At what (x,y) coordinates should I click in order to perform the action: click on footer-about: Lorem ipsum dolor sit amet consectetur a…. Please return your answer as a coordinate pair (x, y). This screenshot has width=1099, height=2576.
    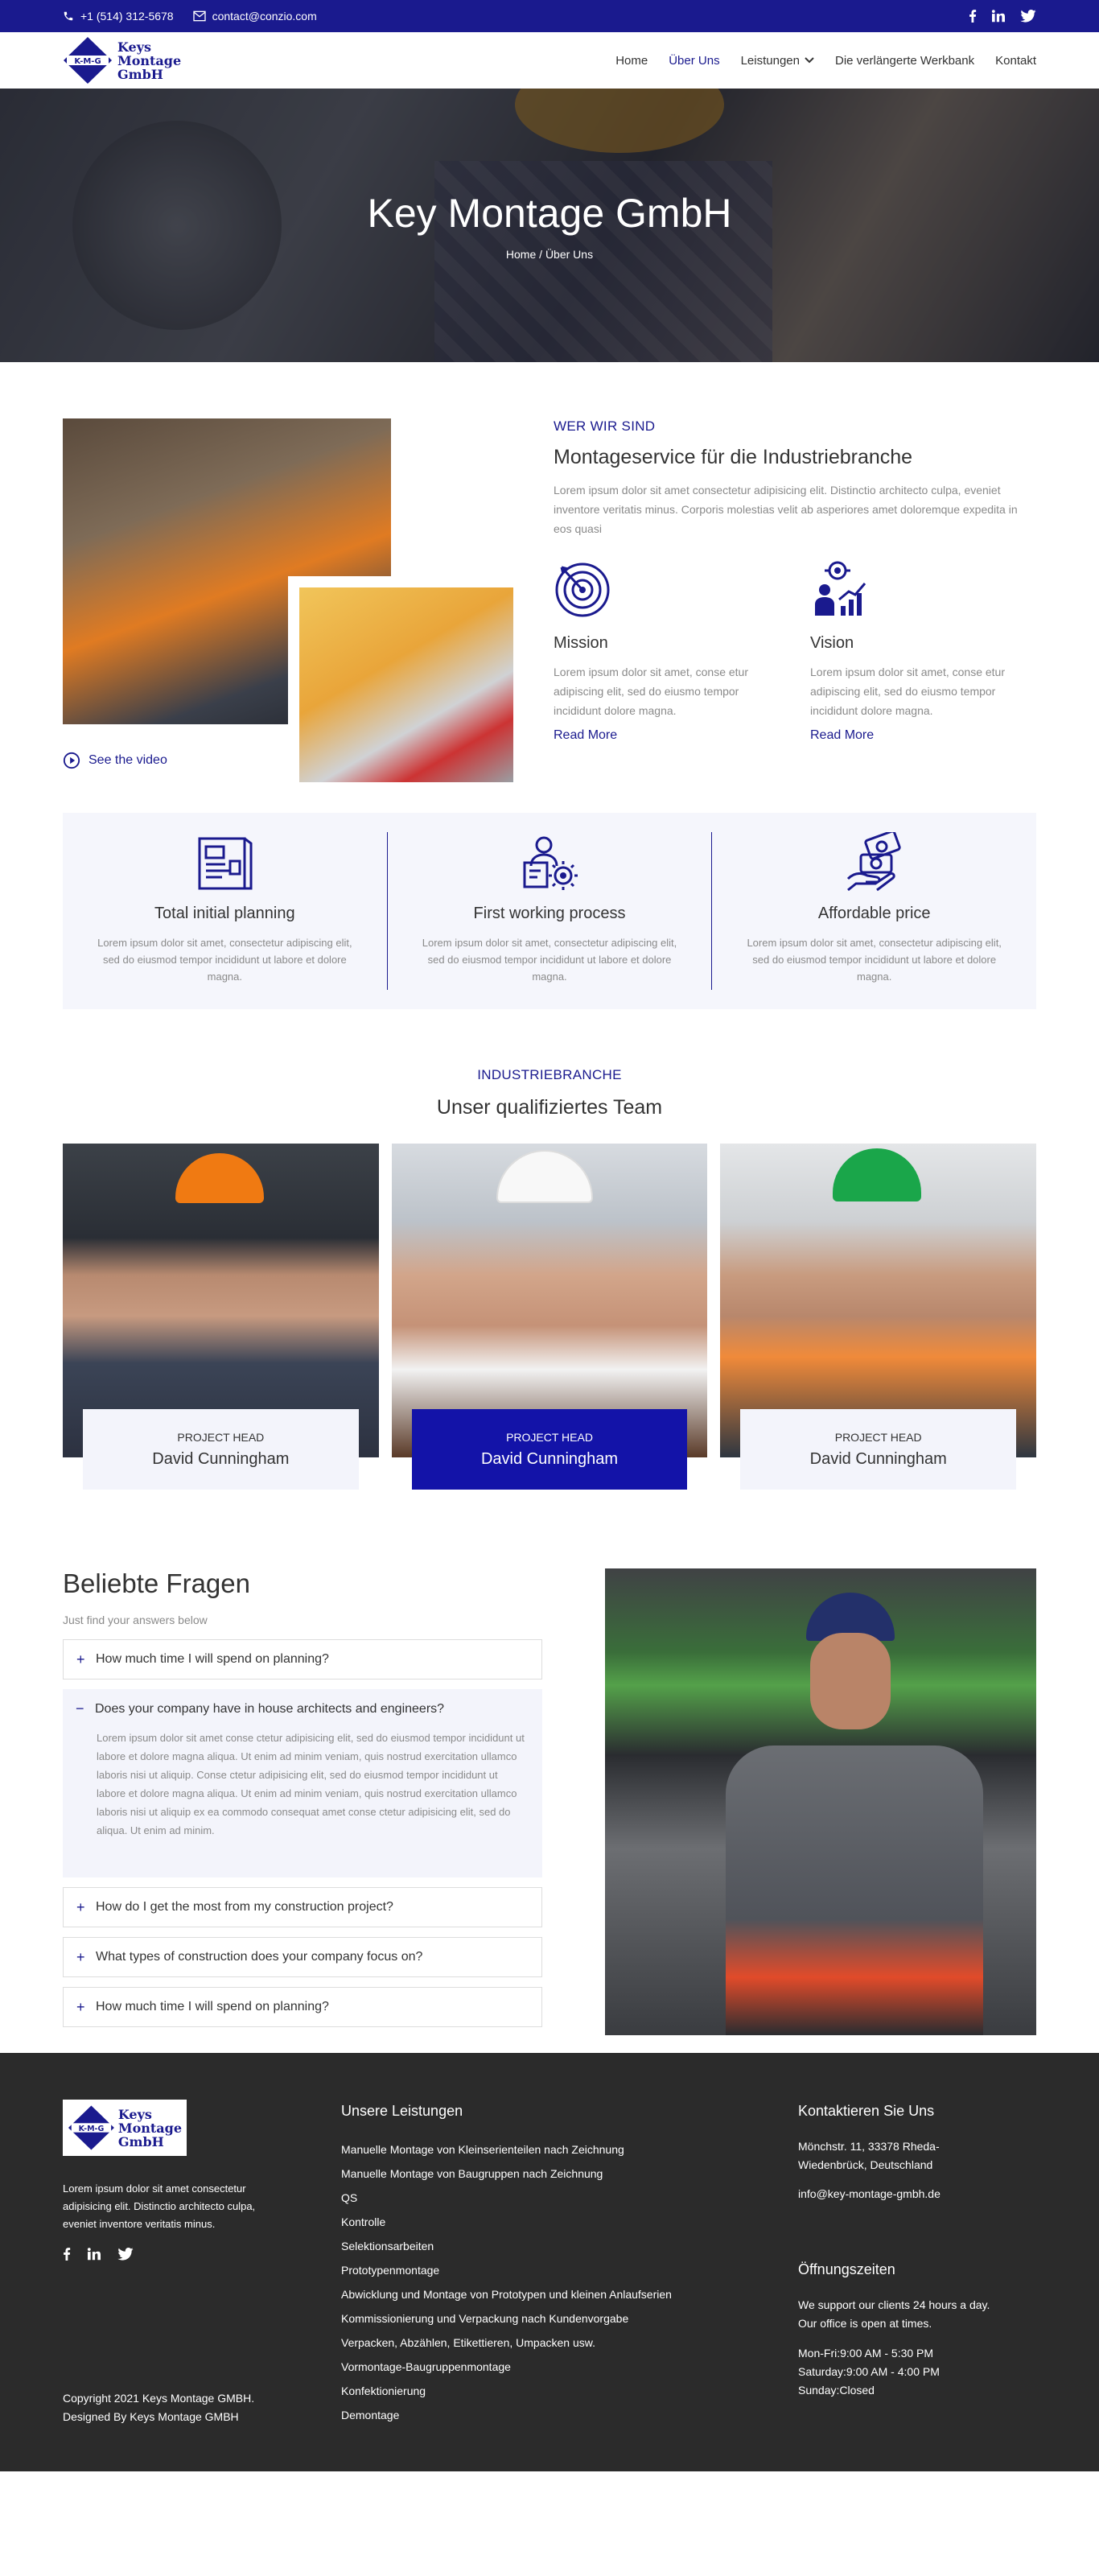
    Looking at the image, I should click on (159, 2206).